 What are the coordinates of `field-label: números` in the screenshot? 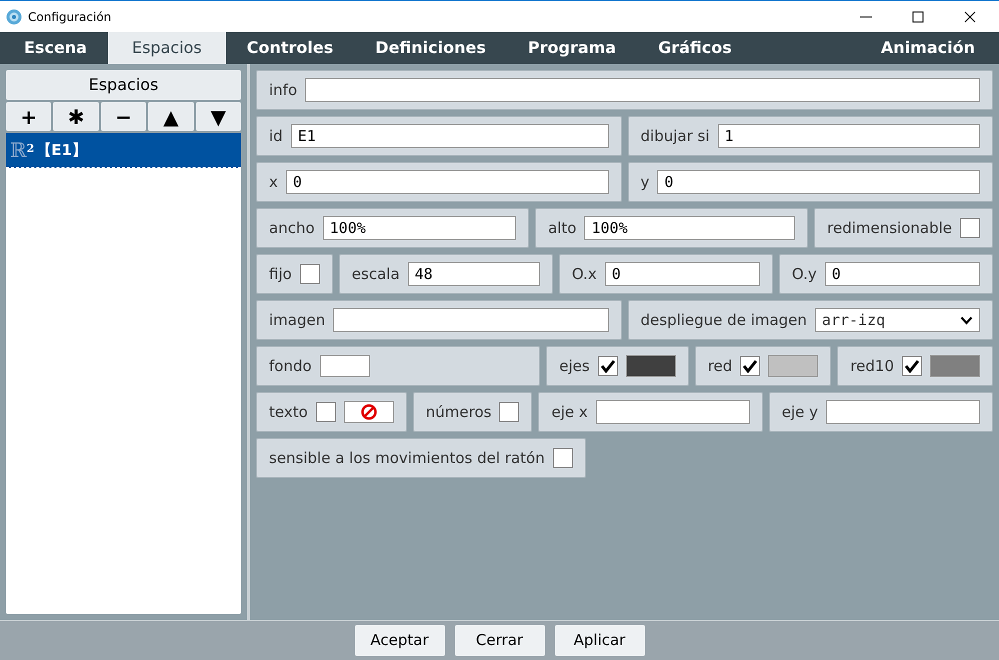 It's located at (459, 412).